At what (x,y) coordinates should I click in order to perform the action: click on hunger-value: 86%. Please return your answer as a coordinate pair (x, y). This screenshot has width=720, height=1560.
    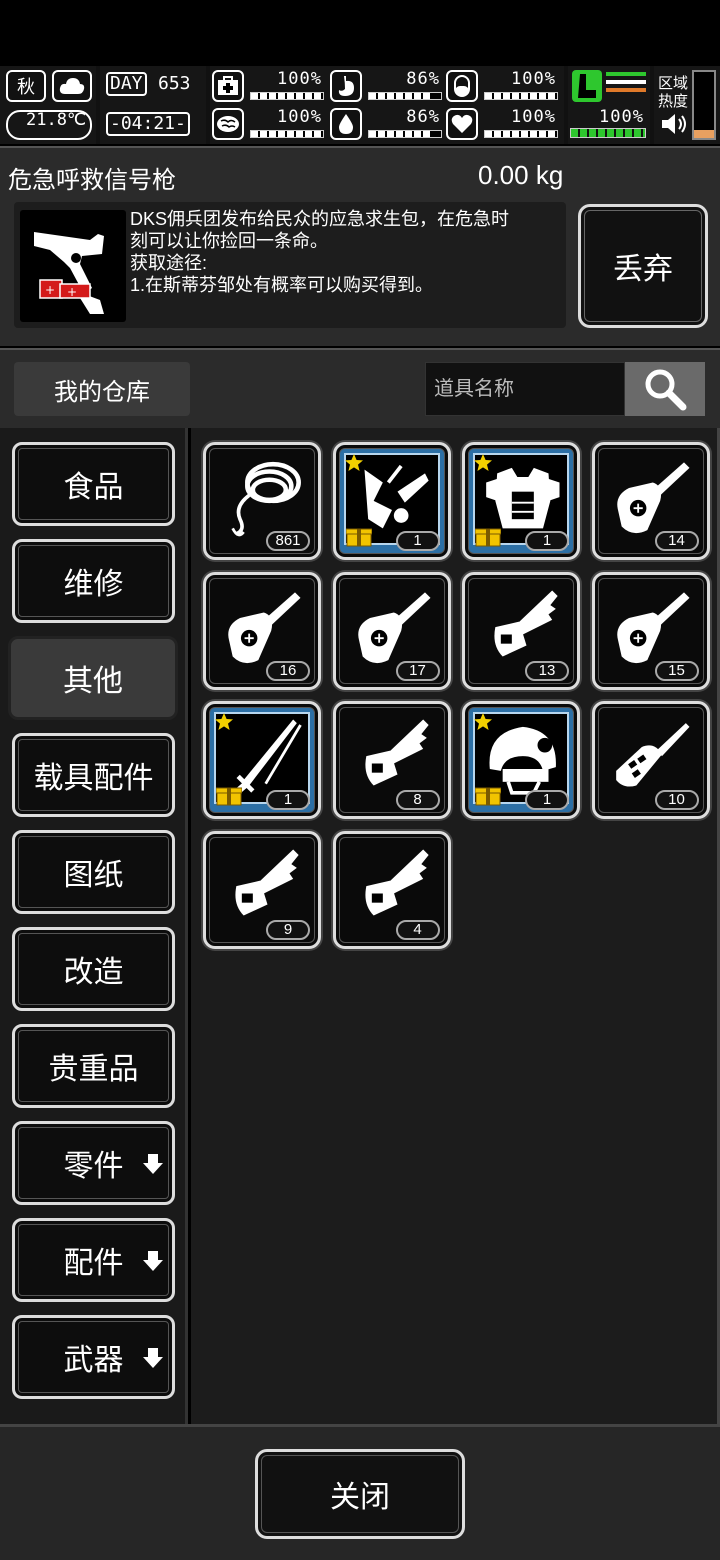
    Looking at the image, I should click on (423, 79).